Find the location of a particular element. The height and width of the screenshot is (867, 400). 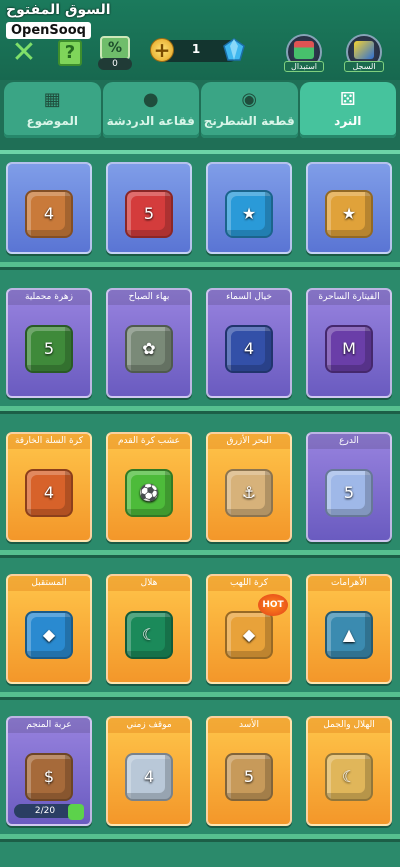

dice-face-symbol: ⚓ is located at coordinates (249, 492).